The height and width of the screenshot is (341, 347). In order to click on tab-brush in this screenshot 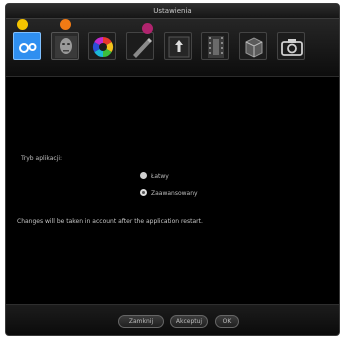, I will do `click(140, 46)`.